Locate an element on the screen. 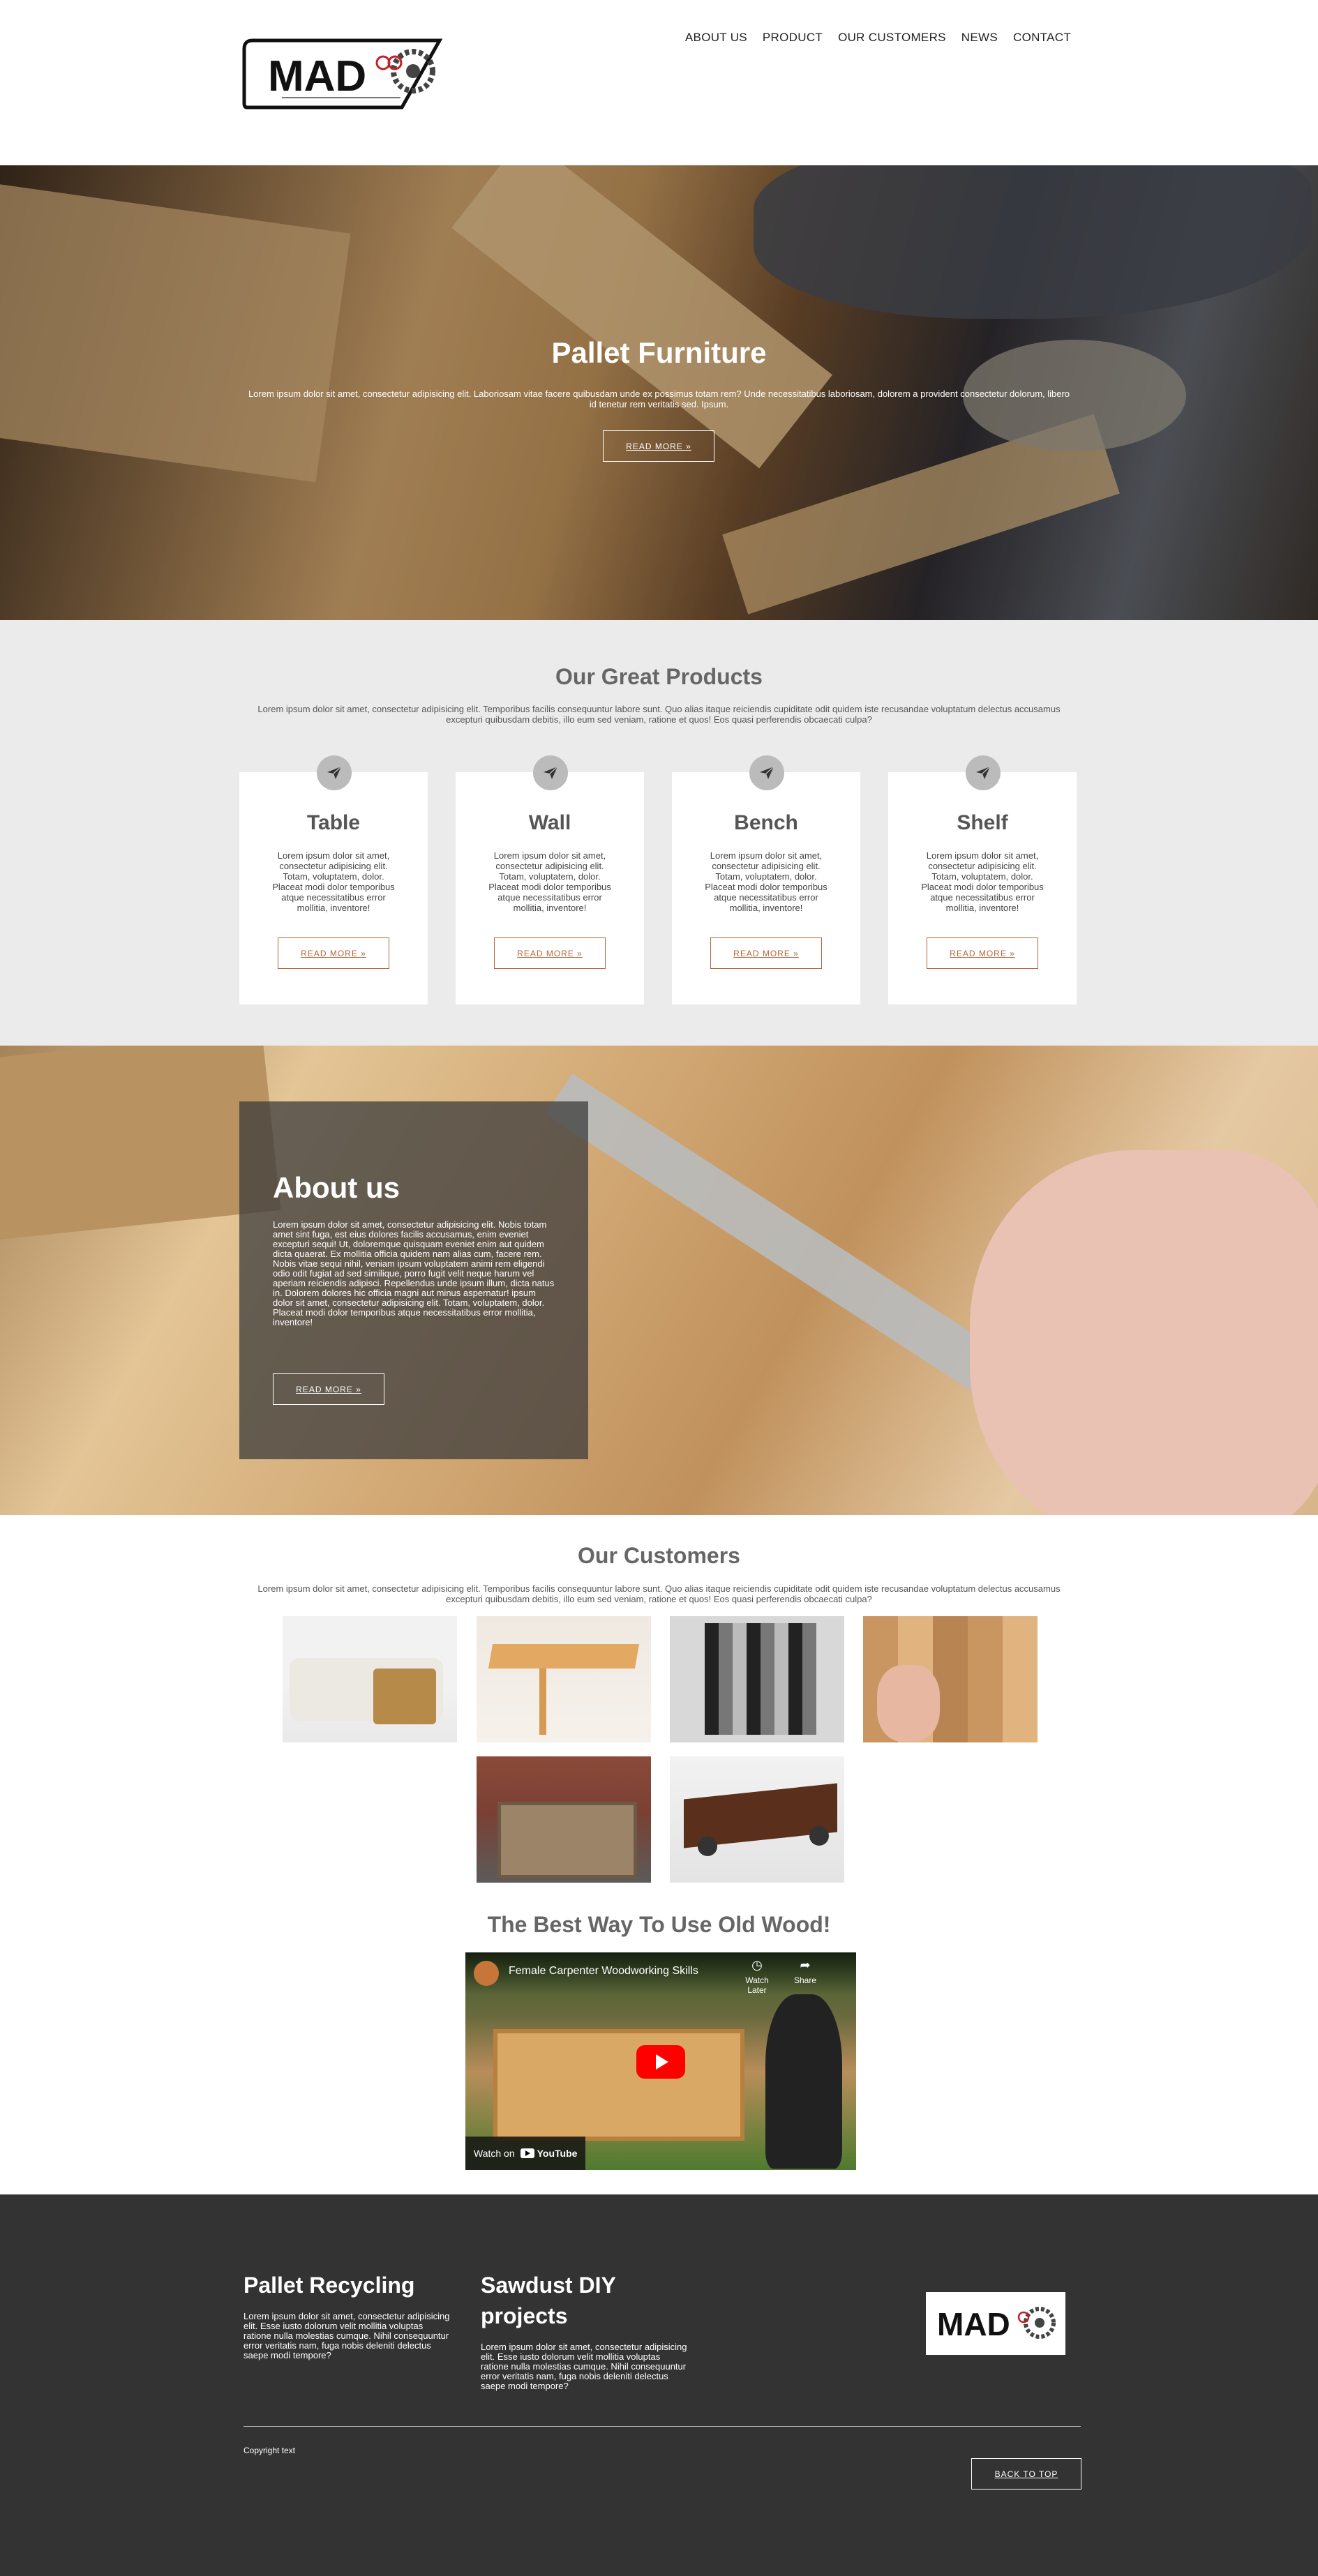 Image resolution: width=1318 pixels, height=2576 pixels. channel-avatar is located at coordinates (486, 1973).